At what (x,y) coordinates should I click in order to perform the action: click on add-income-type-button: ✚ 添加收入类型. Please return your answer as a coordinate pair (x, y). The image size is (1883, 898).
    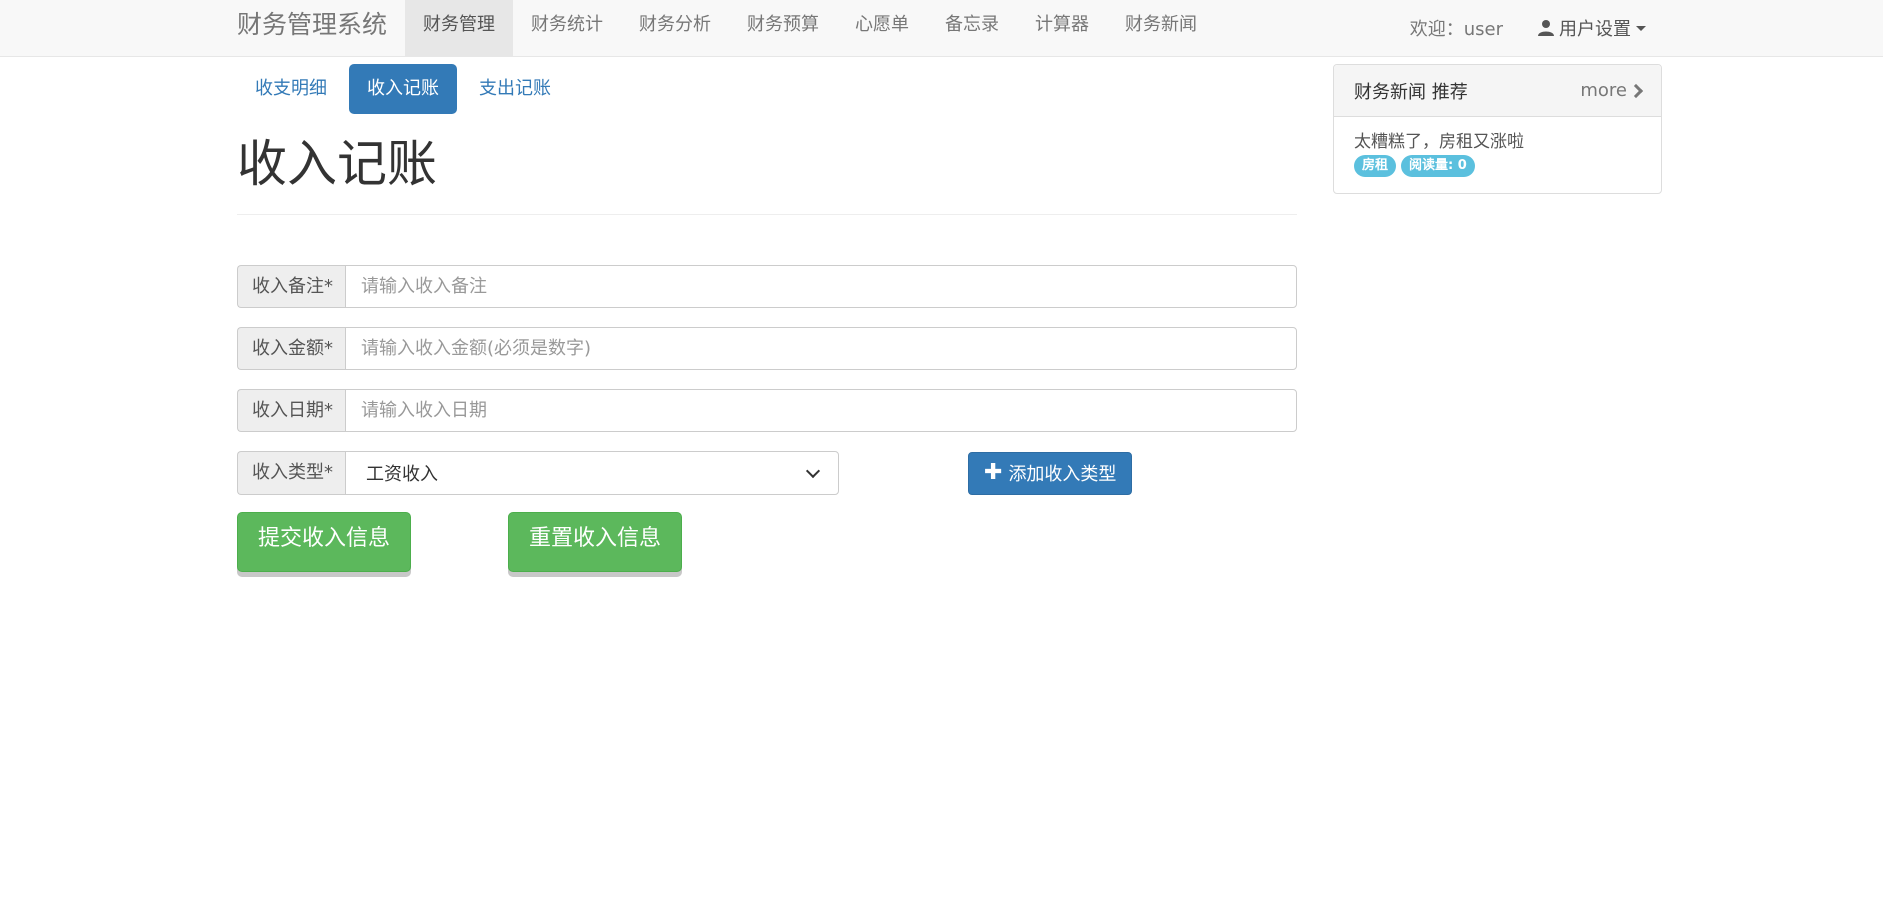
    Looking at the image, I should click on (1050, 473).